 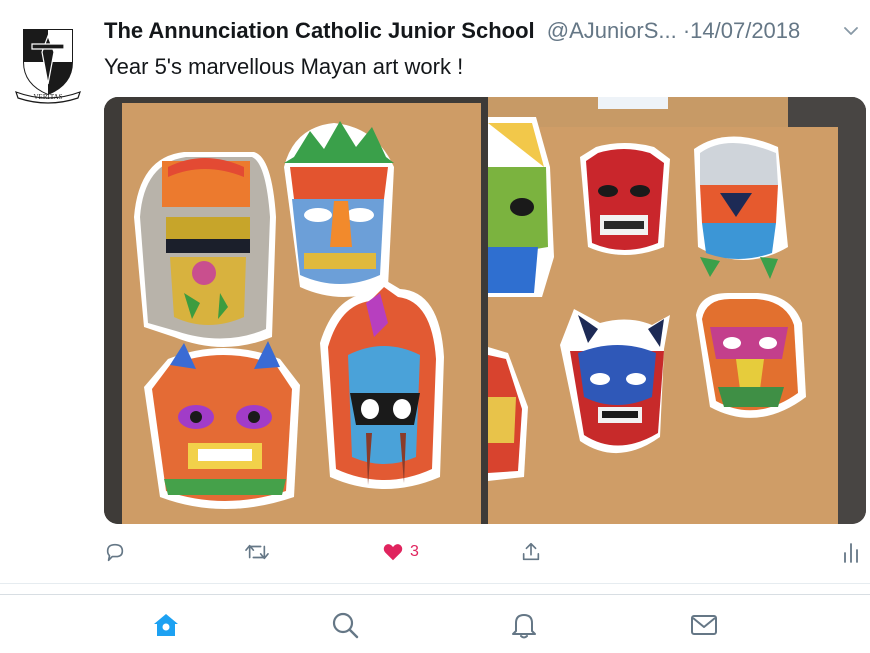 I want to click on reply-icon, so click(x=115, y=552).